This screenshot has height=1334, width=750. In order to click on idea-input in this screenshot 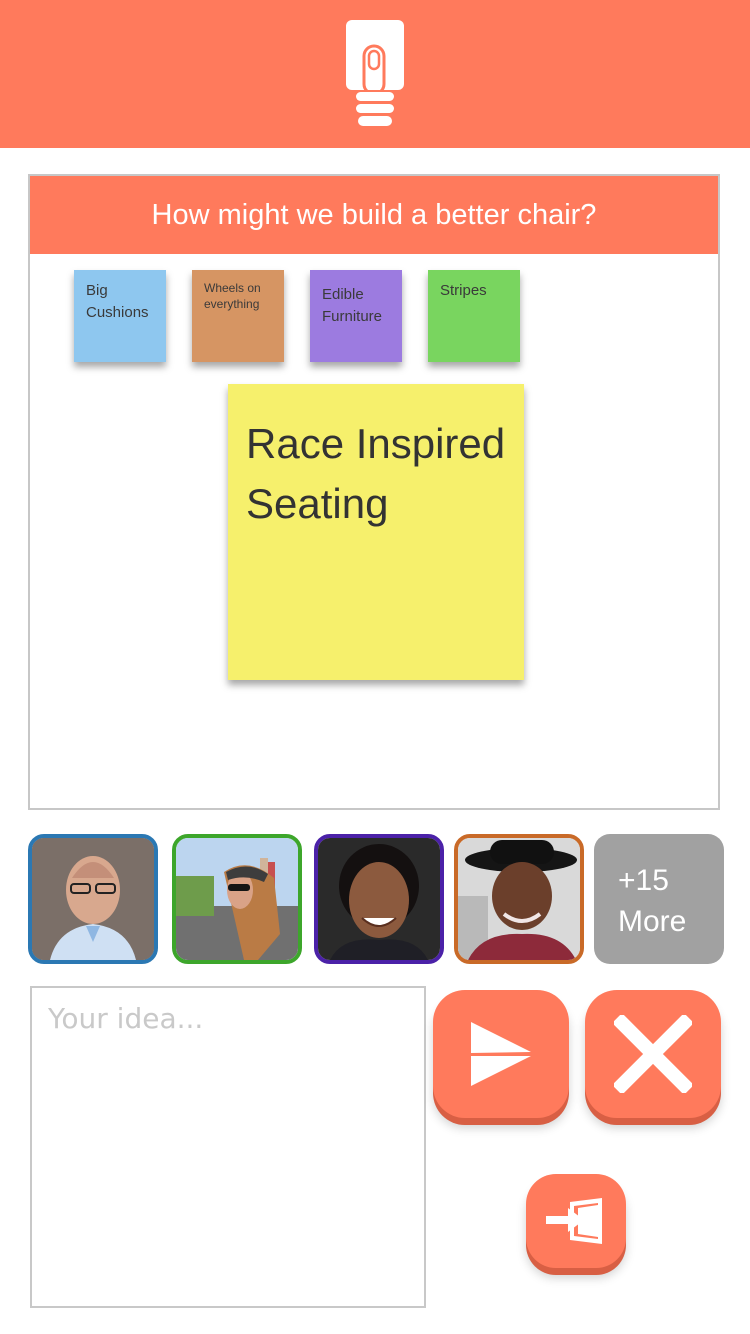, I will do `click(228, 1147)`.